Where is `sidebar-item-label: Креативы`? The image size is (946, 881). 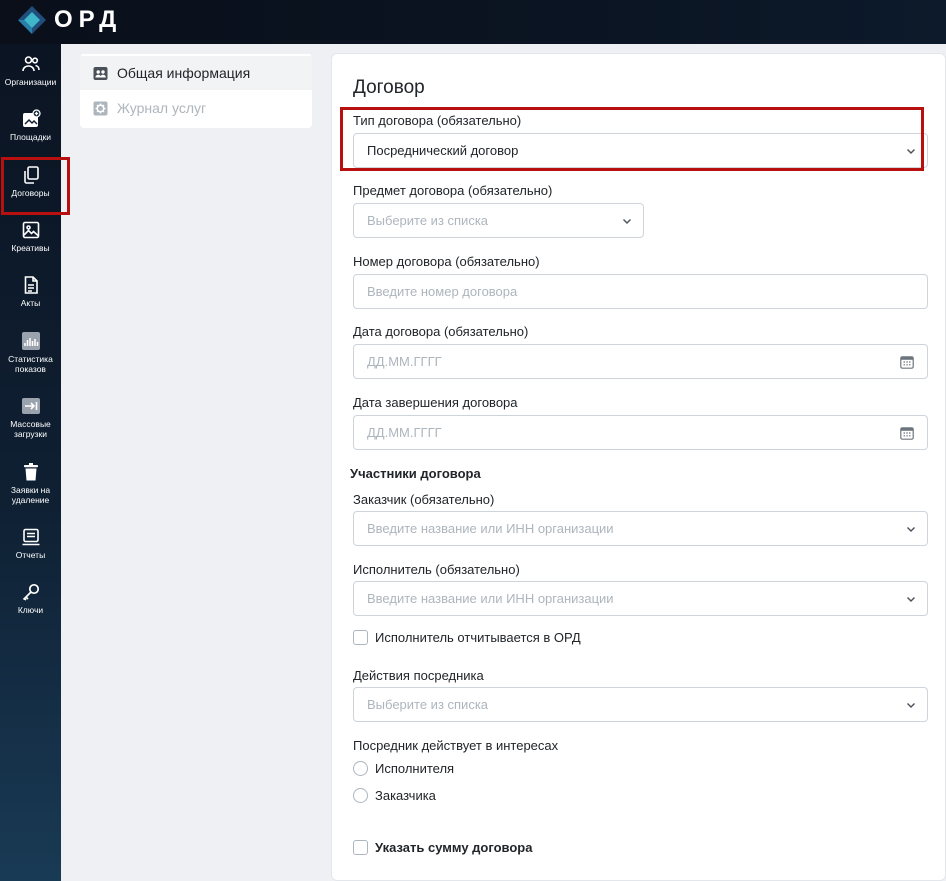 sidebar-item-label: Креативы is located at coordinates (30, 248).